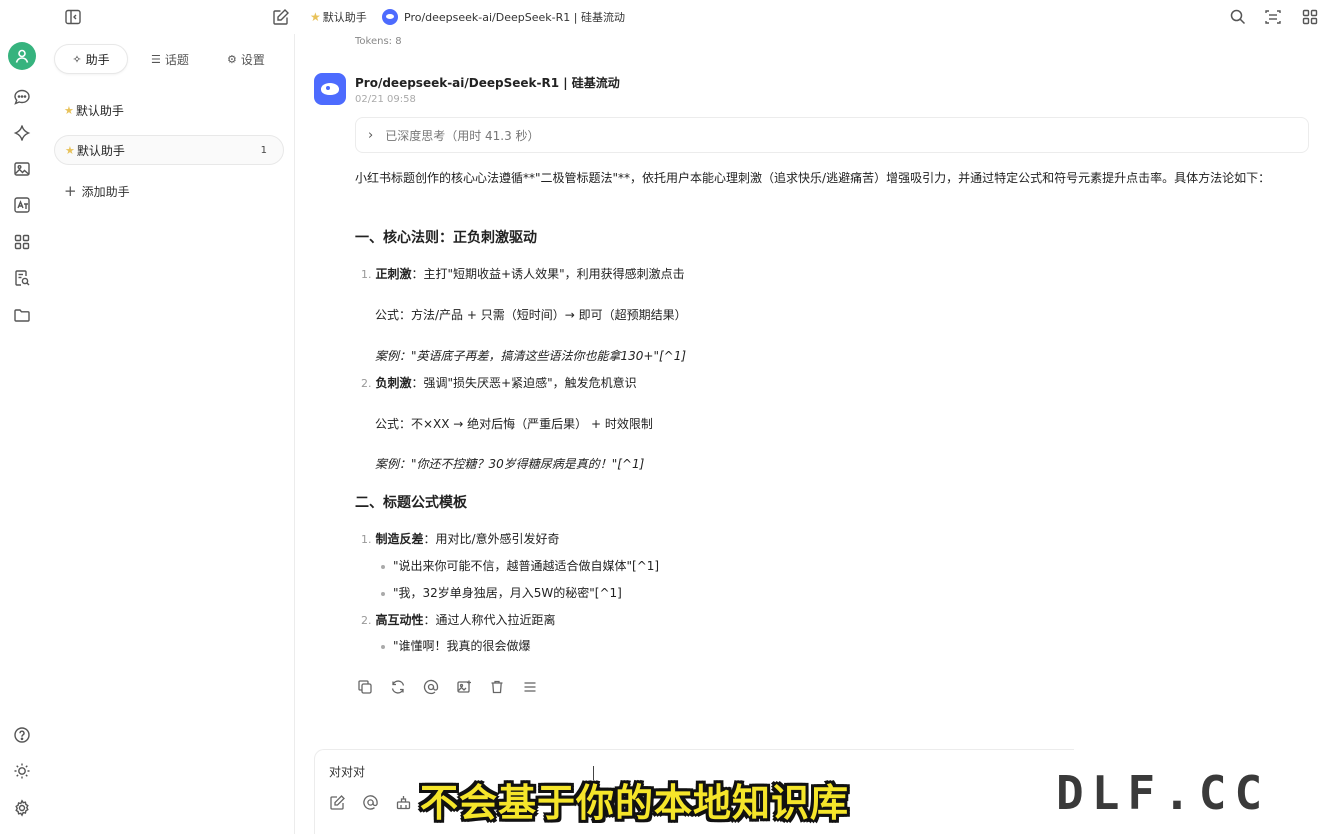 This screenshot has height=834, width=1336. What do you see at coordinates (431, 687) in the screenshot?
I see `mention-model-icon` at bounding box center [431, 687].